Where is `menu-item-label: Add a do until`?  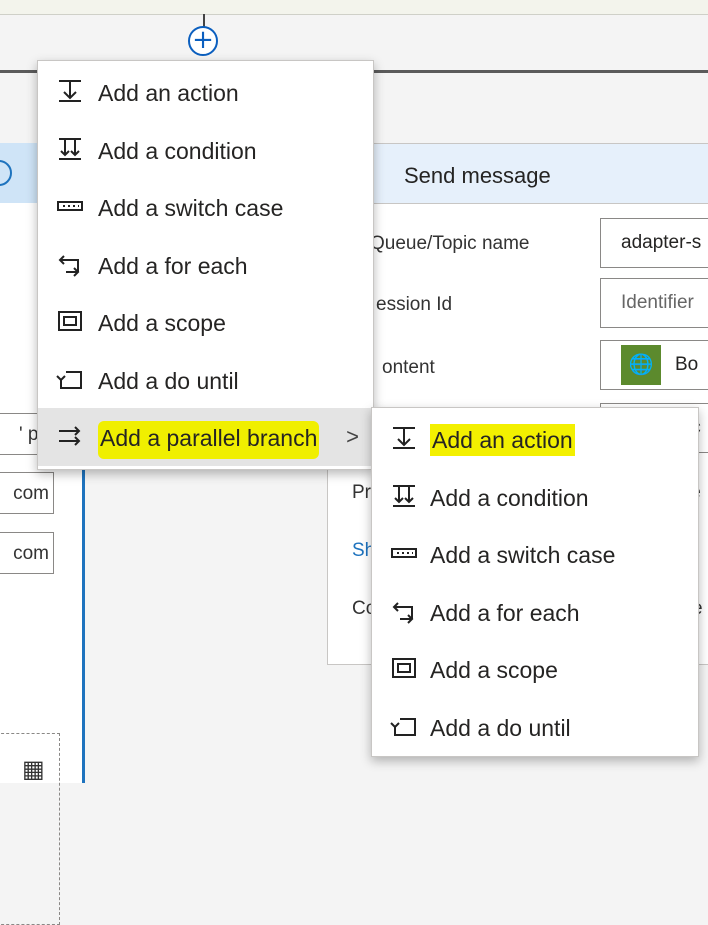
menu-item-label: Add a do until is located at coordinates (168, 380).